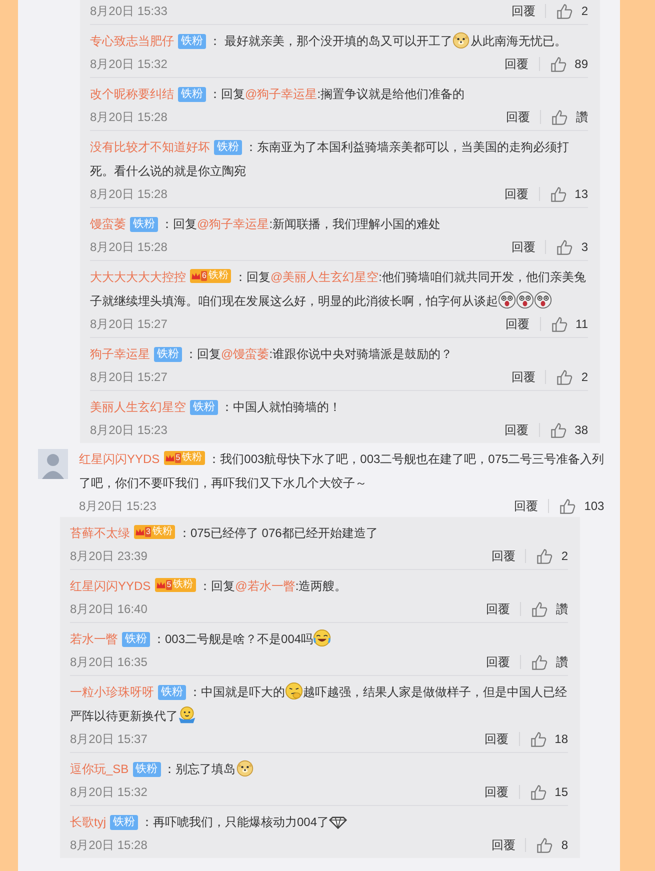 The image size is (655, 871). Describe the element at coordinates (321, 301) in the screenshot. I see `comment-text: 子就继续埋头填海。咱们现在发展这么好，明显的此消彼长啊，怕字何从谈起` at that location.